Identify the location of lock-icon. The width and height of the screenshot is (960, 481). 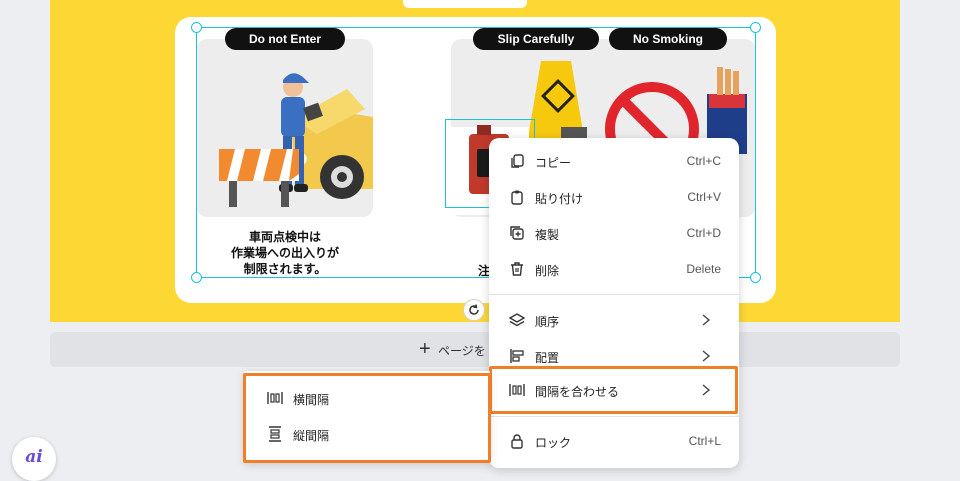
(517, 441).